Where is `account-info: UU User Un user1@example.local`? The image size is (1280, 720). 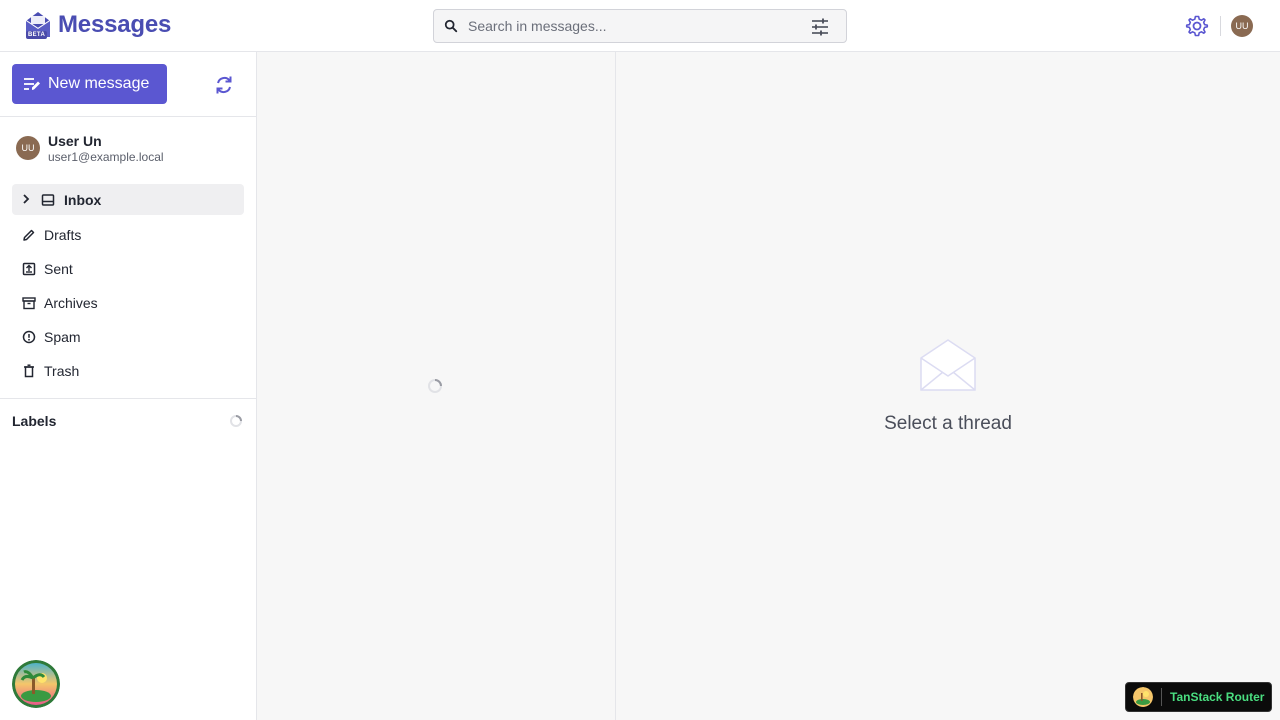
account-info: UU User Un user1@example.local is located at coordinates (90, 148).